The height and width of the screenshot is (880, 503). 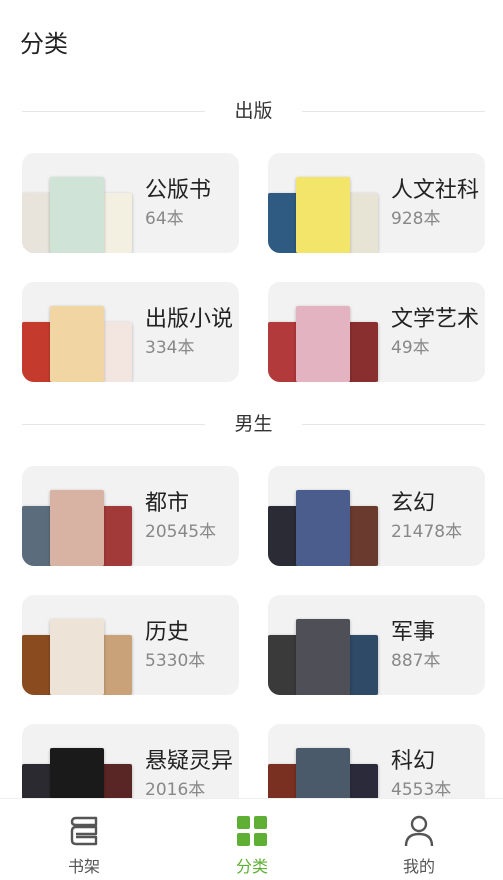 I want to click on category-count: 64本, so click(x=164, y=219).